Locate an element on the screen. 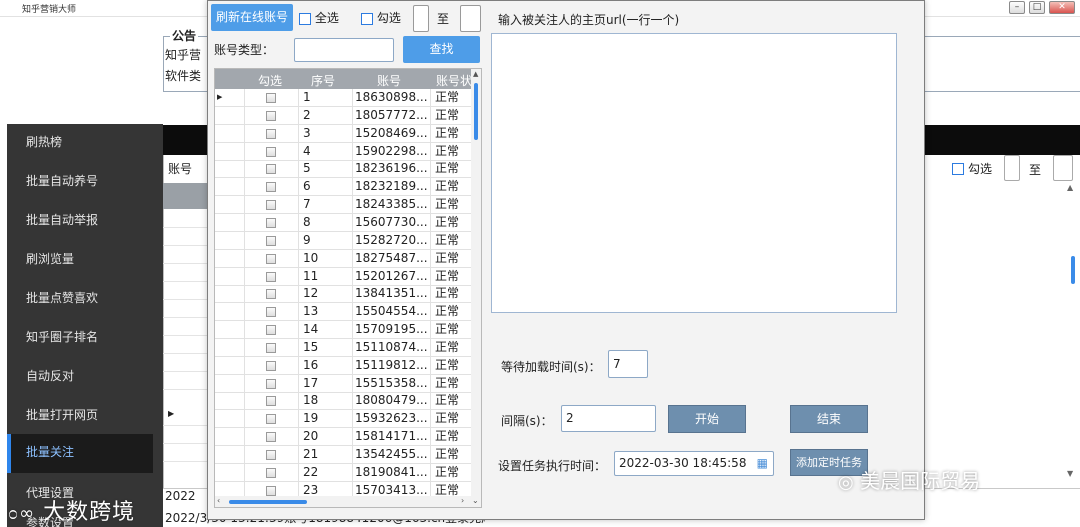  check-range-checkbox is located at coordinates (367, 18).